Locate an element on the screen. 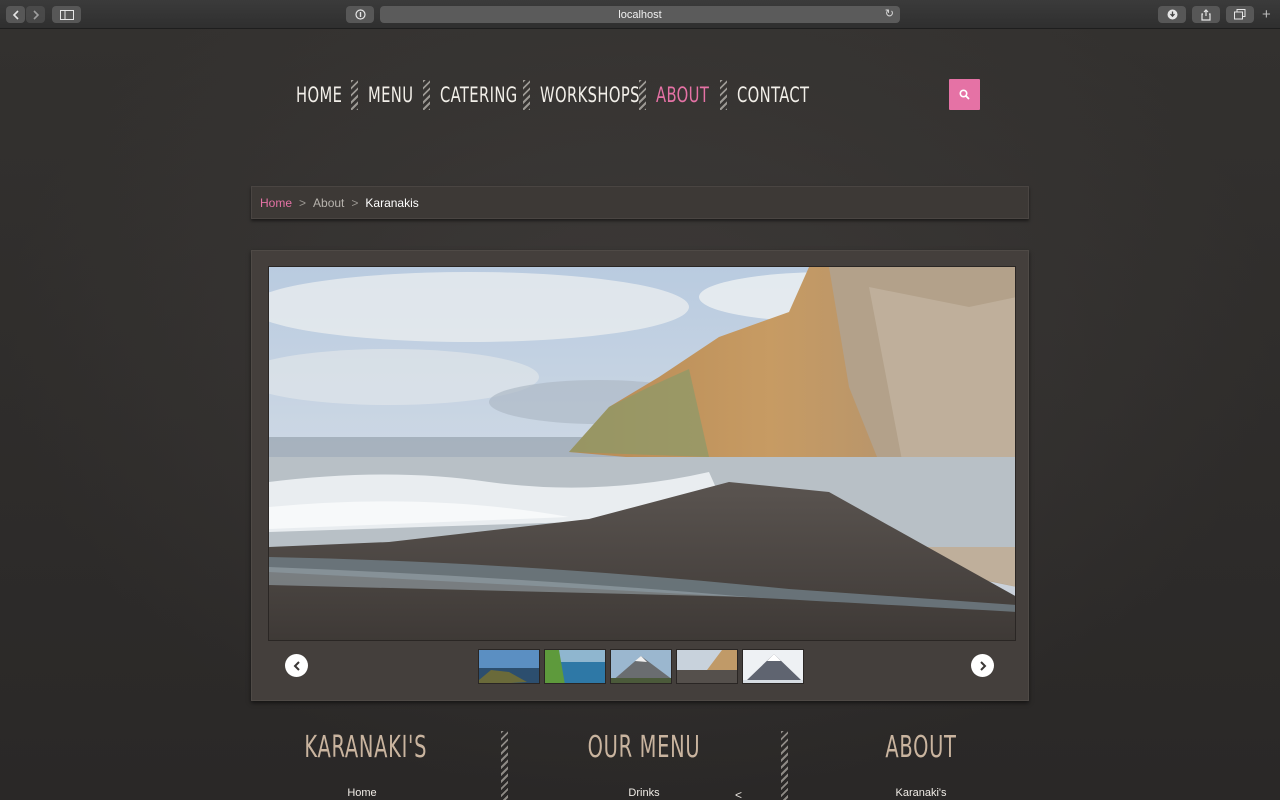 The height and width of the screenshot is (800, 1280). downloads-button is located at coordinates (1172, 14).